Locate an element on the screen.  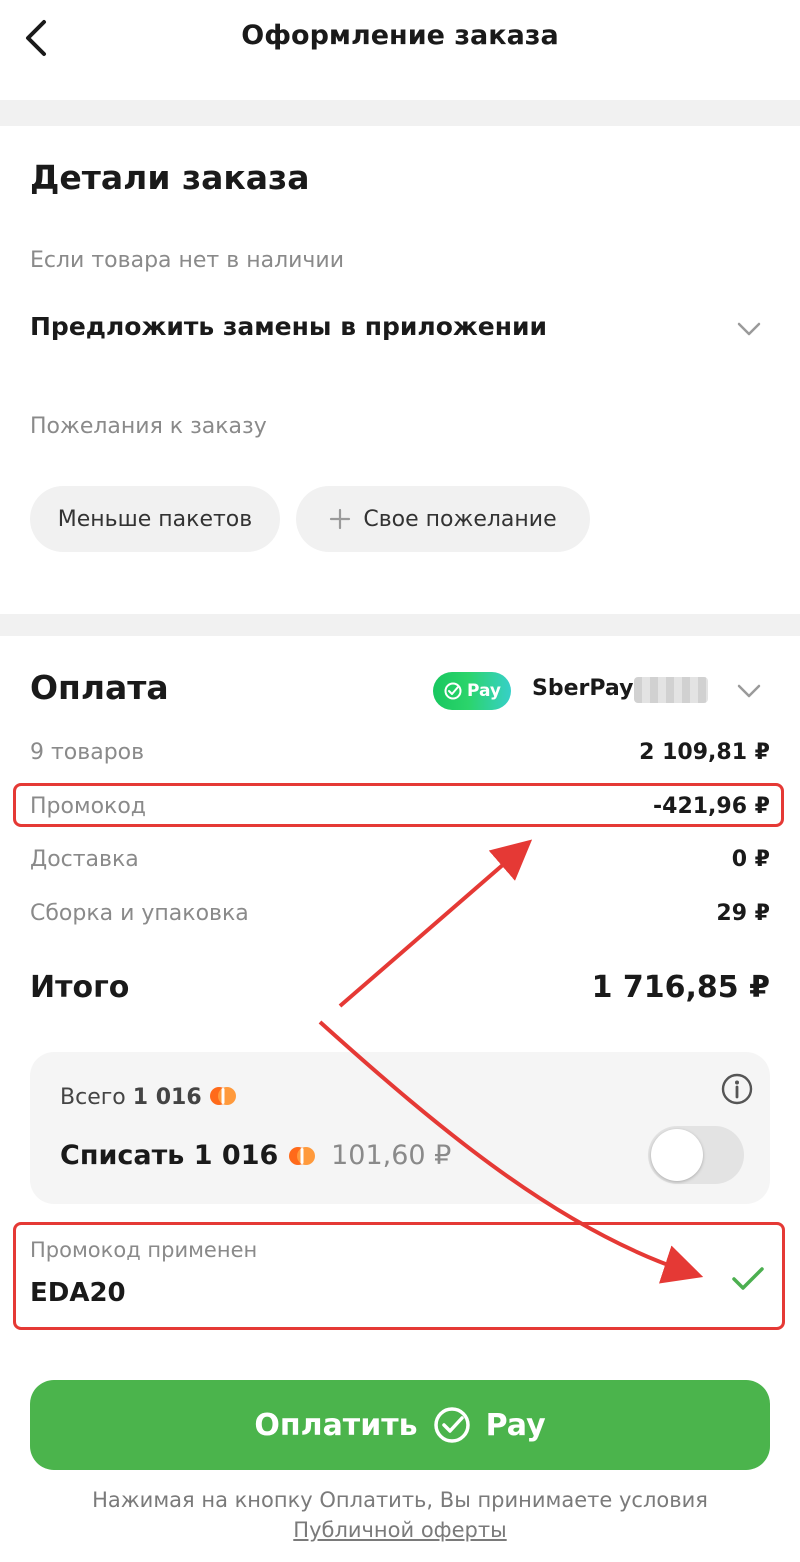
promo-code-value: EDA20 is located at coordinates (78, 1293).